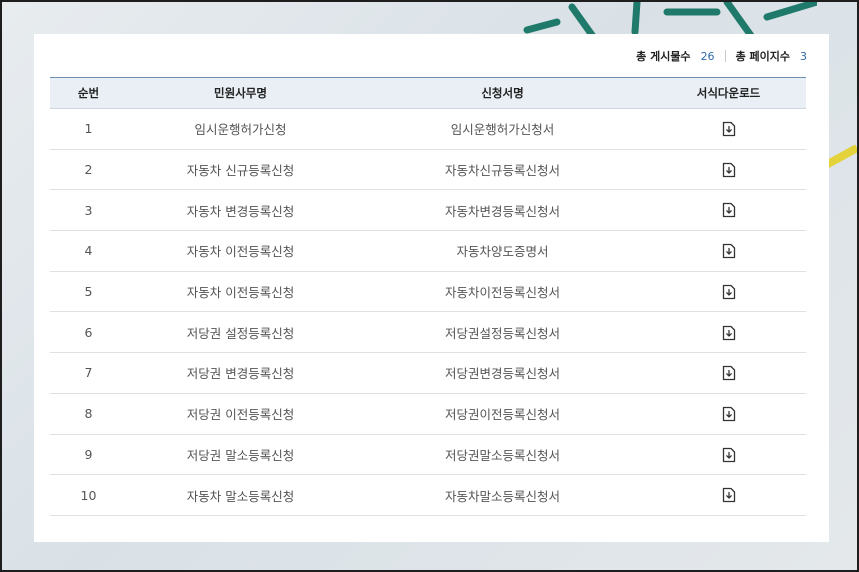  What do you see at coordinates (240, 414) in the screenshot?
I see `service-name: 저당권 이전등록신청` at bounding box center [240, 414].